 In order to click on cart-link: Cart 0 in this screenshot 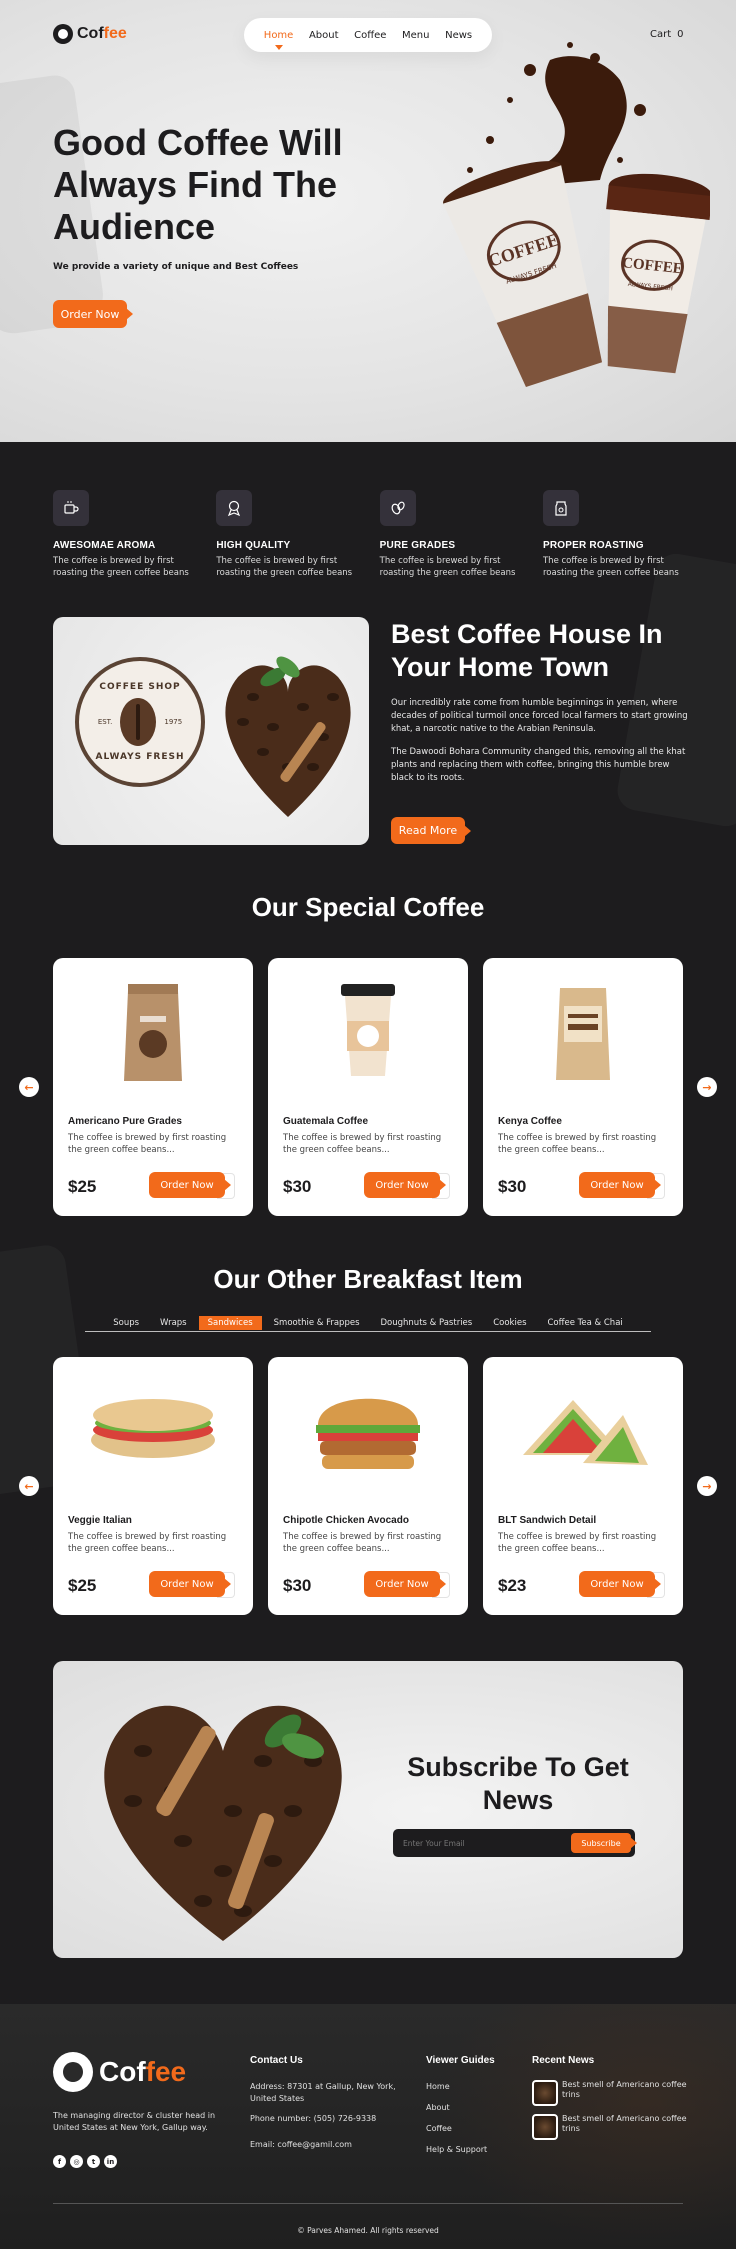, I will do `click(667, 34)`.